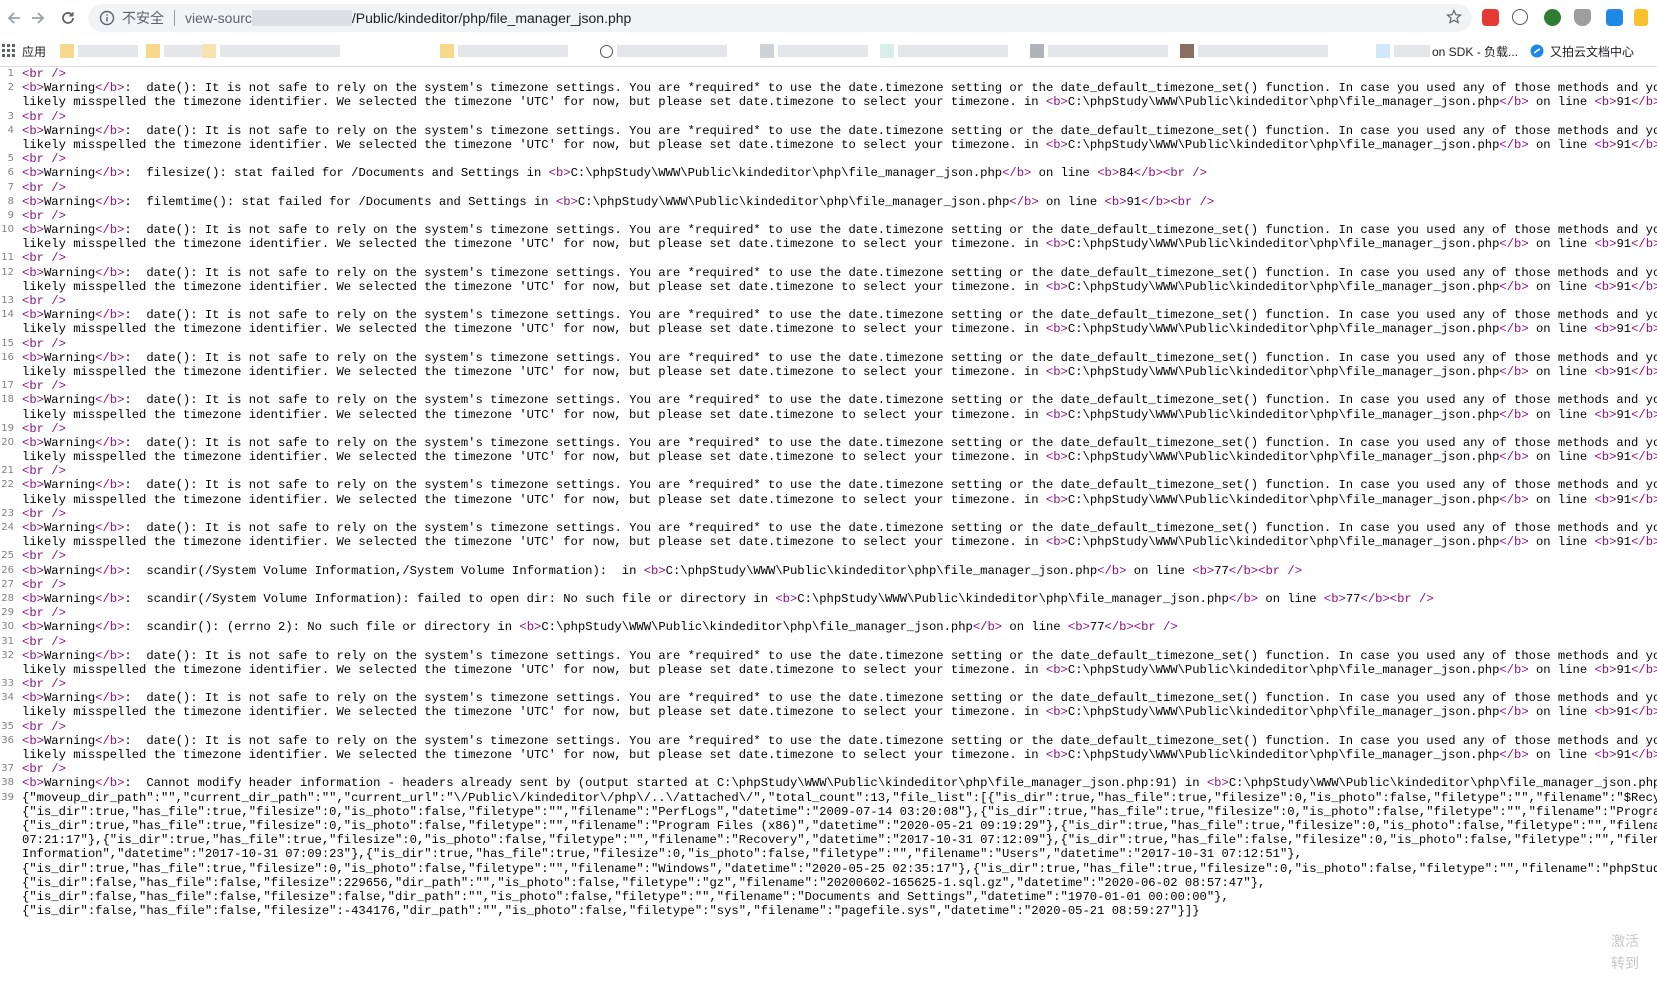  I want to click on extension-6-icon, so click(1641, 17).